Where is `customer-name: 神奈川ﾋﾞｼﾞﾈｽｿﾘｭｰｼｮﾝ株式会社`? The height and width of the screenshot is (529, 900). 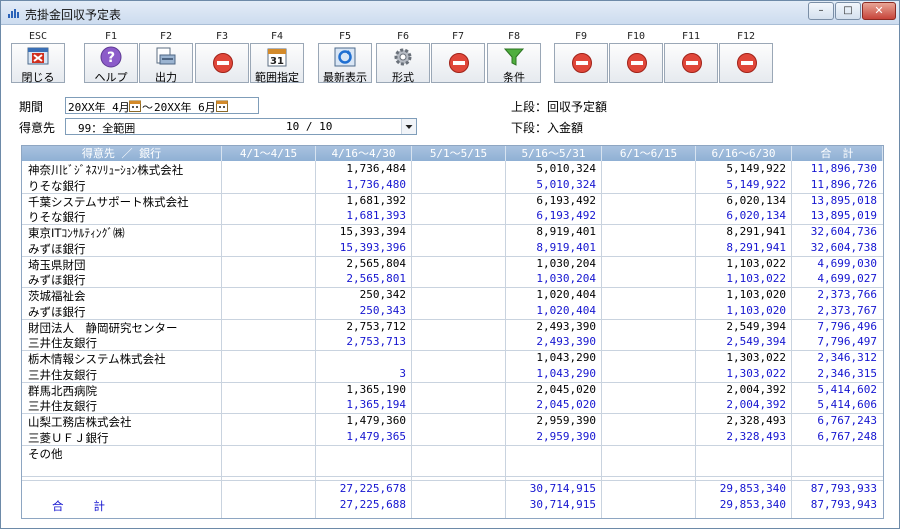
customer-name: 神奈川ﾋﾞｼﾞﾈｽｿﾘｭｰｼｮﾝ株式会社 is located at coordinates (105, 170).